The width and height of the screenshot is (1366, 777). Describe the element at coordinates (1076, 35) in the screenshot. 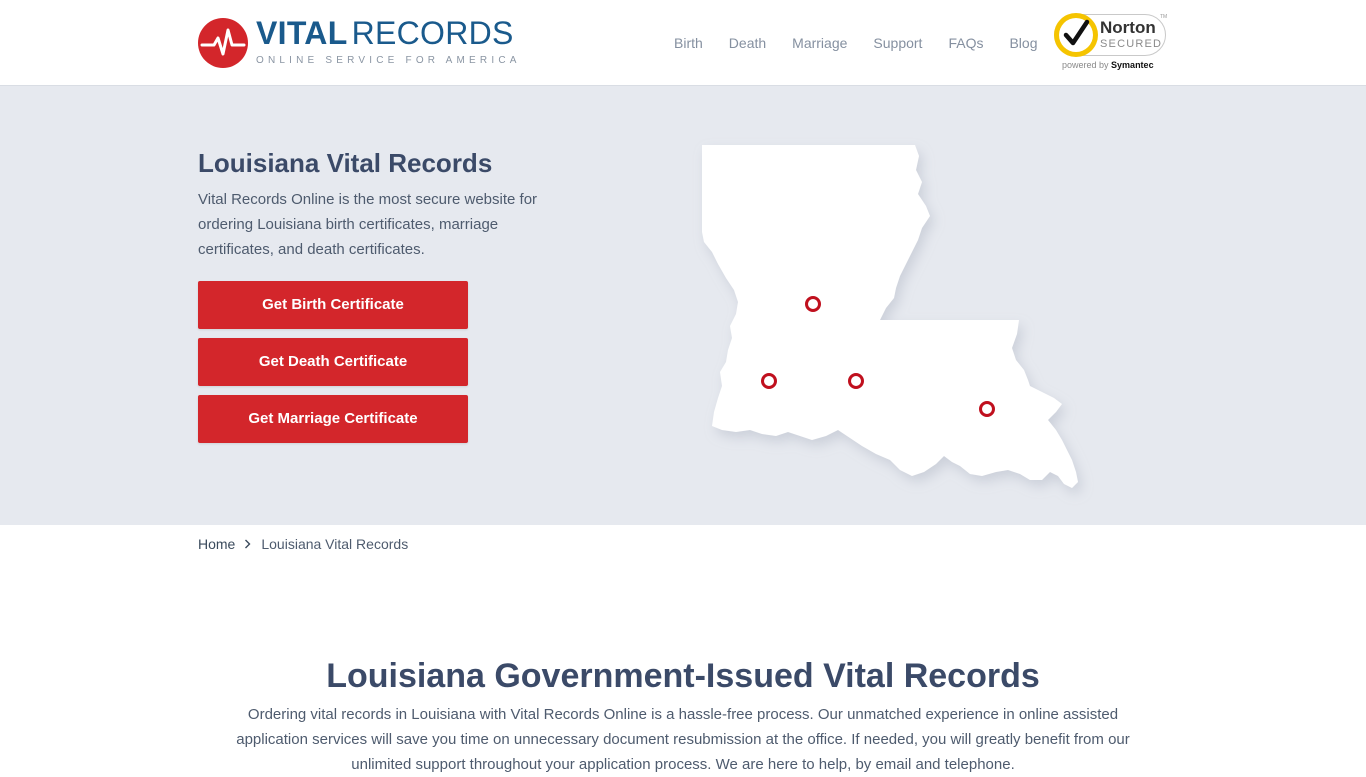

I see `norton-check-icon` at that location.